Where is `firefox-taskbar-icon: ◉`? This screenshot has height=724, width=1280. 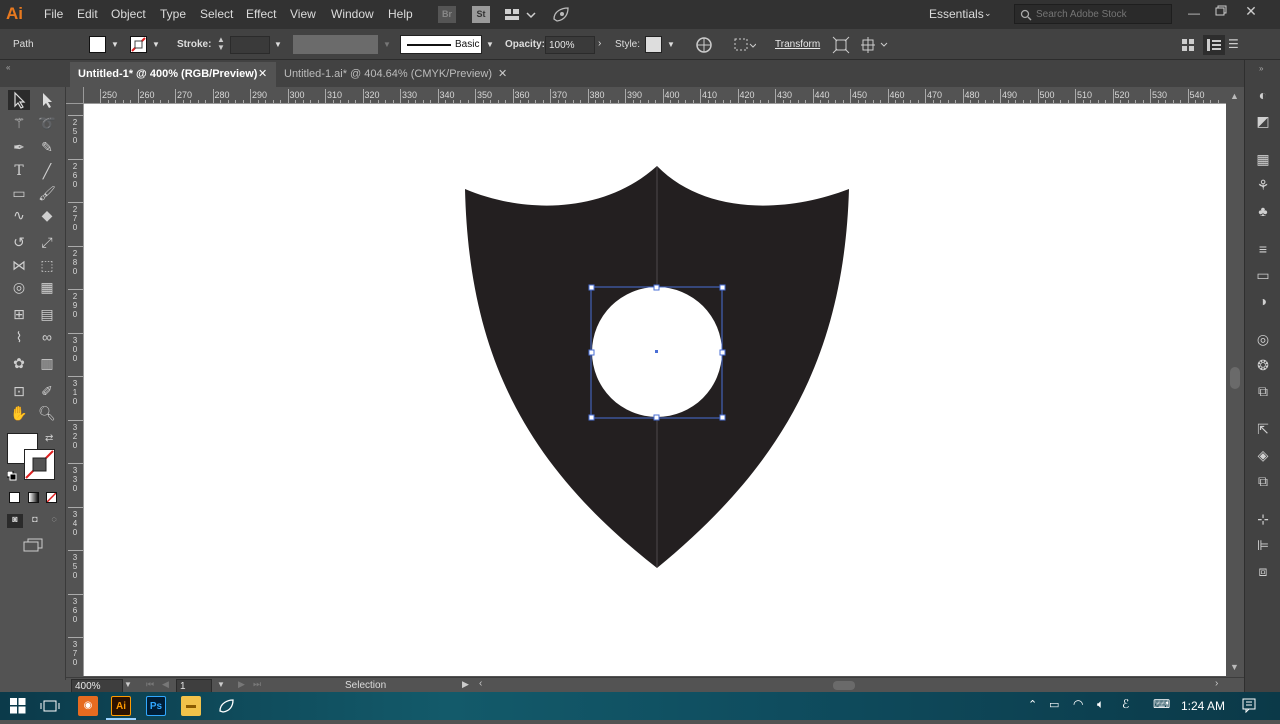
firefox-taskbar-icon: ◉ is located at coordinates (88, 706).